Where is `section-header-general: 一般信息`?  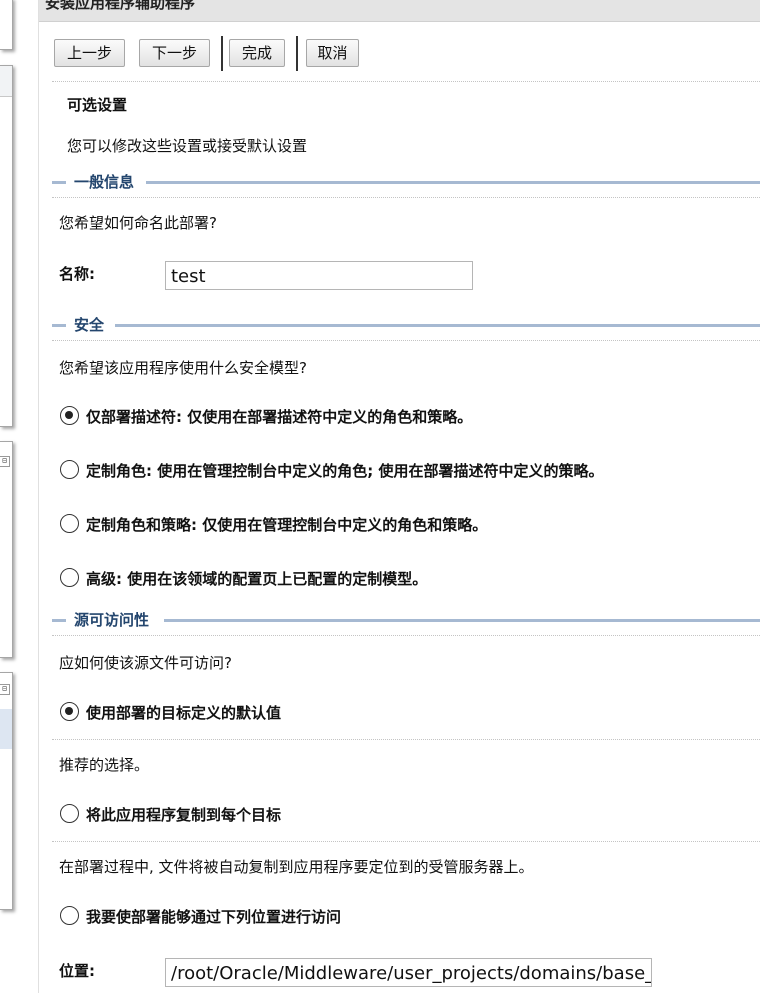
section-header-general: 一般信息 is located at coordinates (406, 182).